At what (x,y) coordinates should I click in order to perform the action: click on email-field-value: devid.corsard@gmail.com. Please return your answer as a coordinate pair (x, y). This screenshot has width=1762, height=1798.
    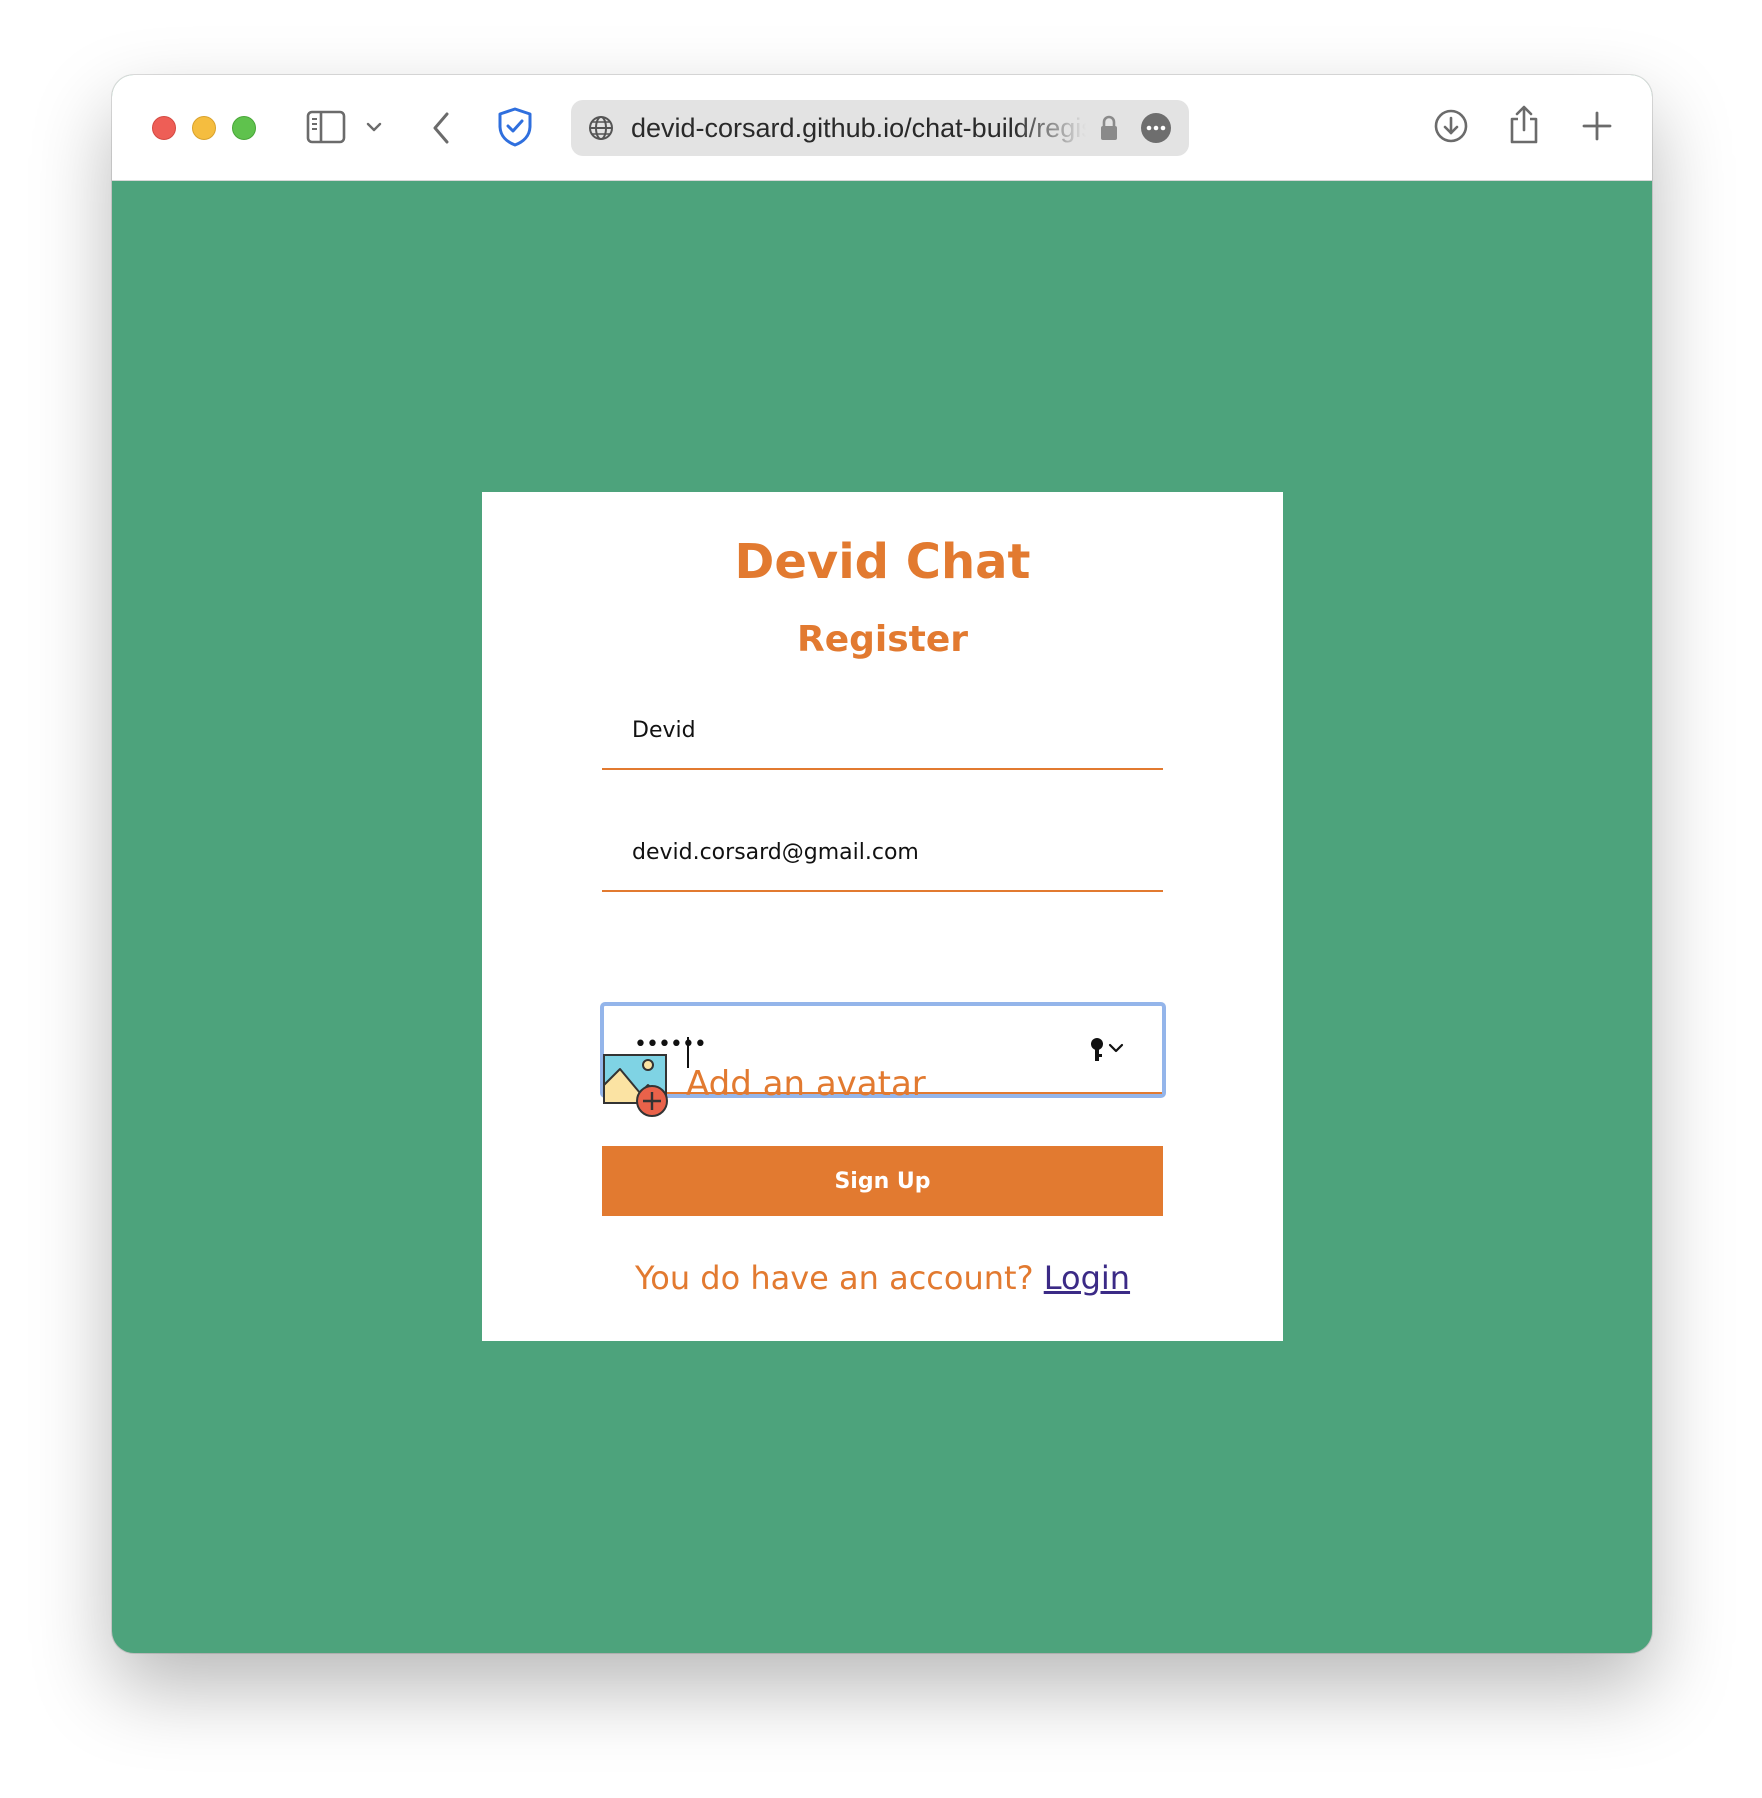
    Looking at the image, I should click on (775, 852).